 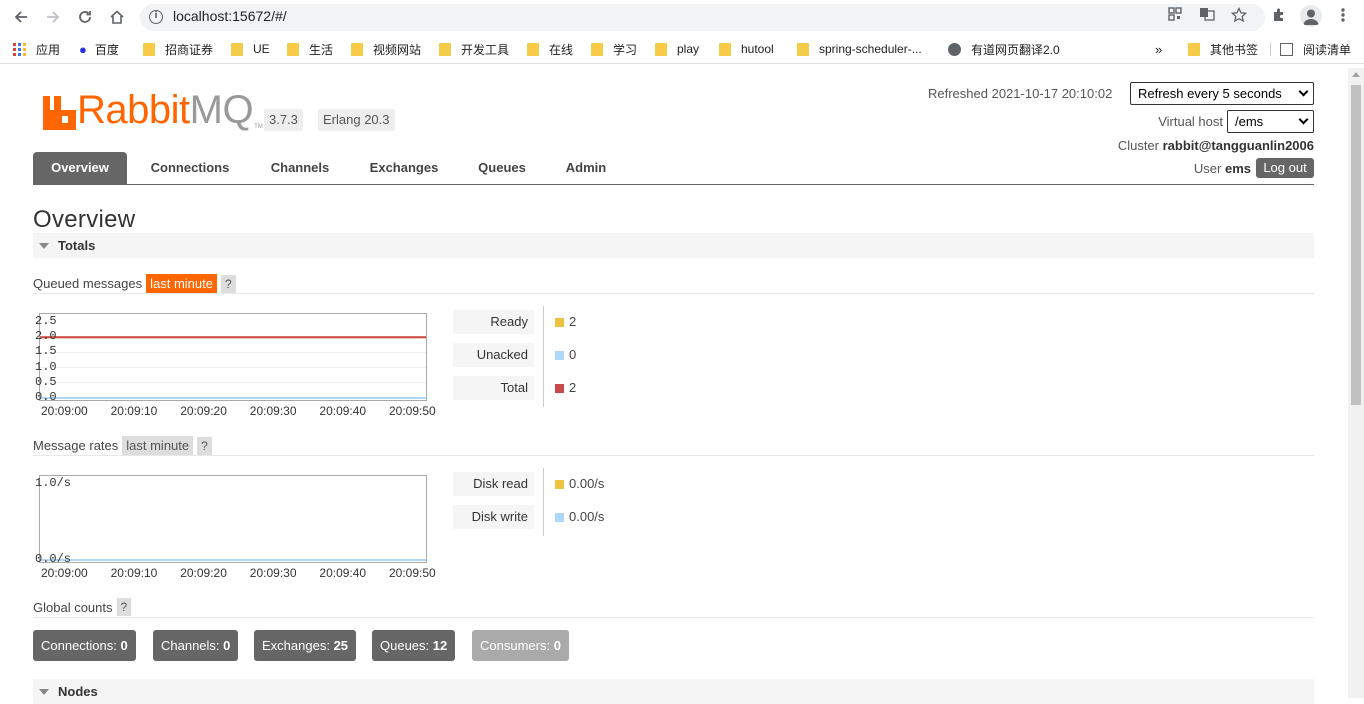 What do you see at coordinates (587, 516) in the screenshot?
I see `legend-value: 0.00/s` at bounding box center [587, 516].